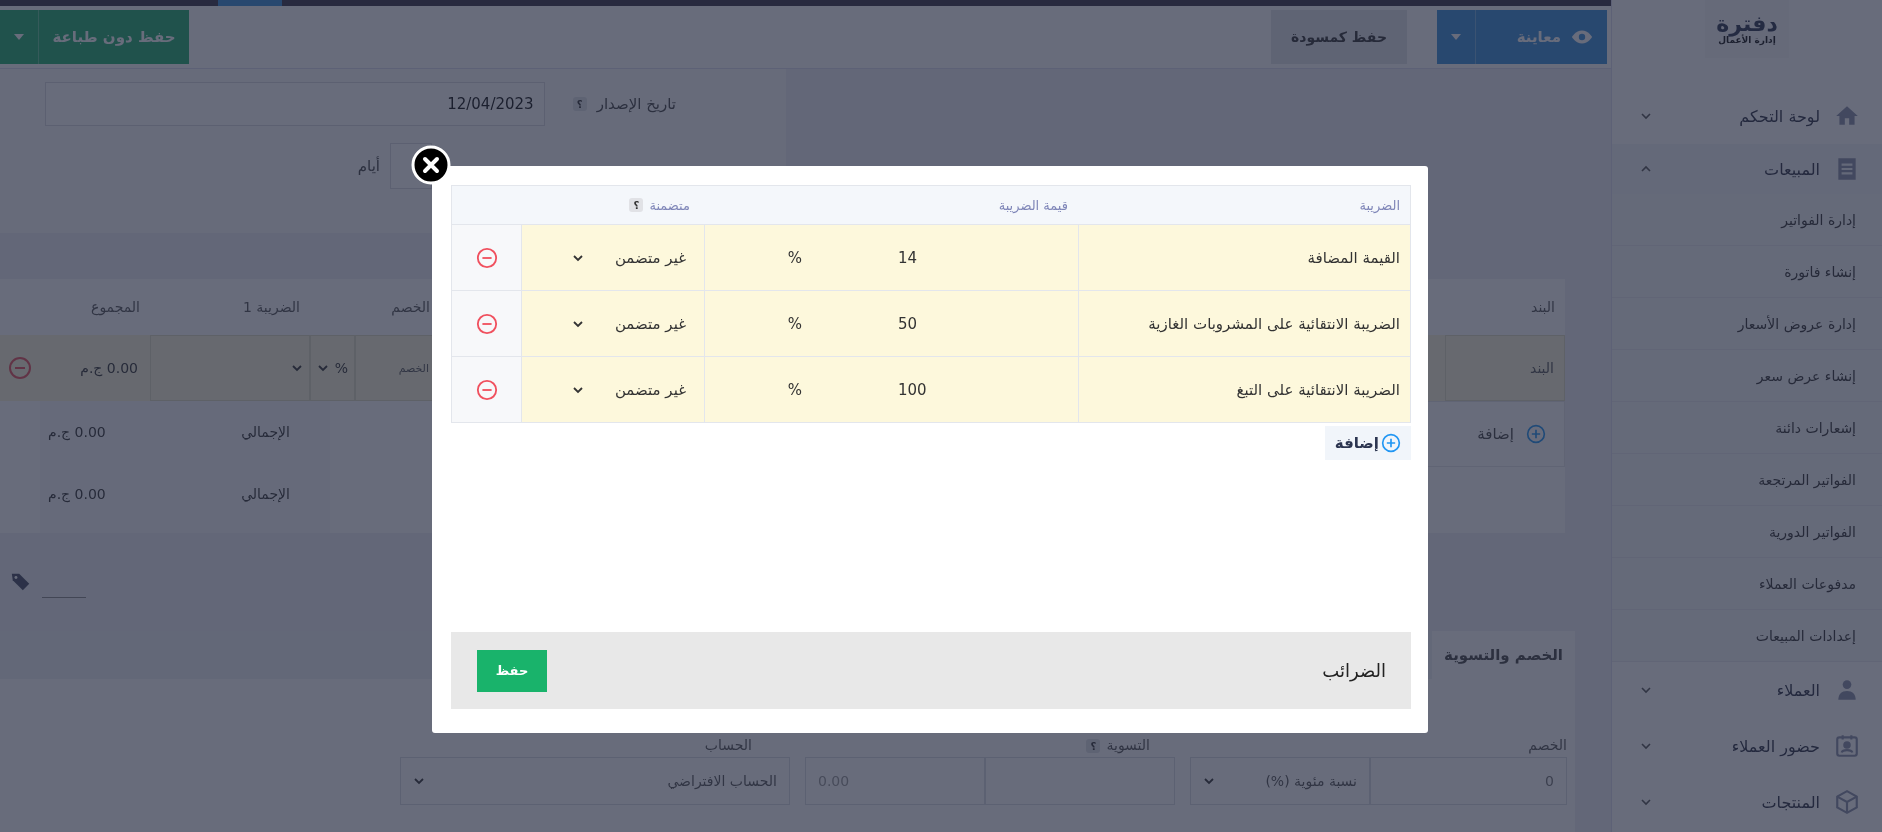  I want to click on sidebar-item: المبيعات, so click(1747, 169).